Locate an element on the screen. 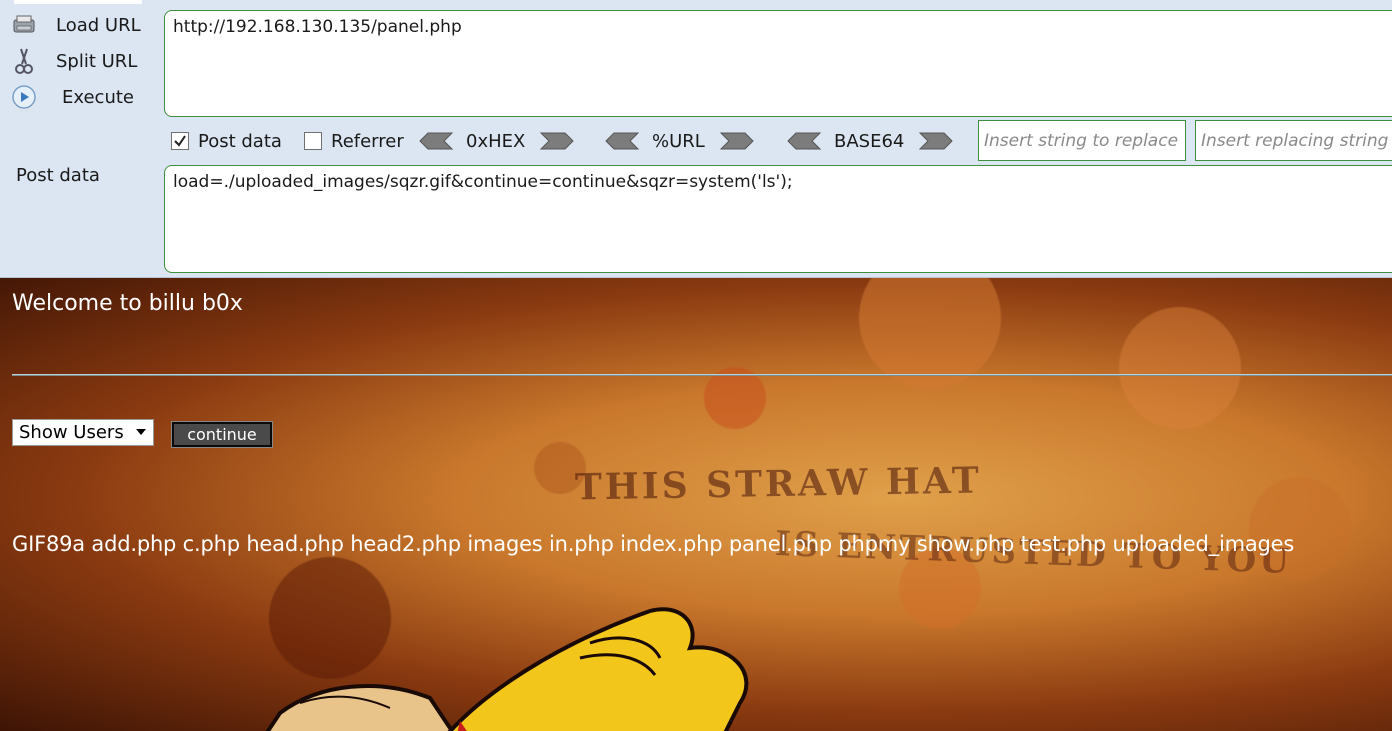  scissors-icon is located at coordinates (24, 61).